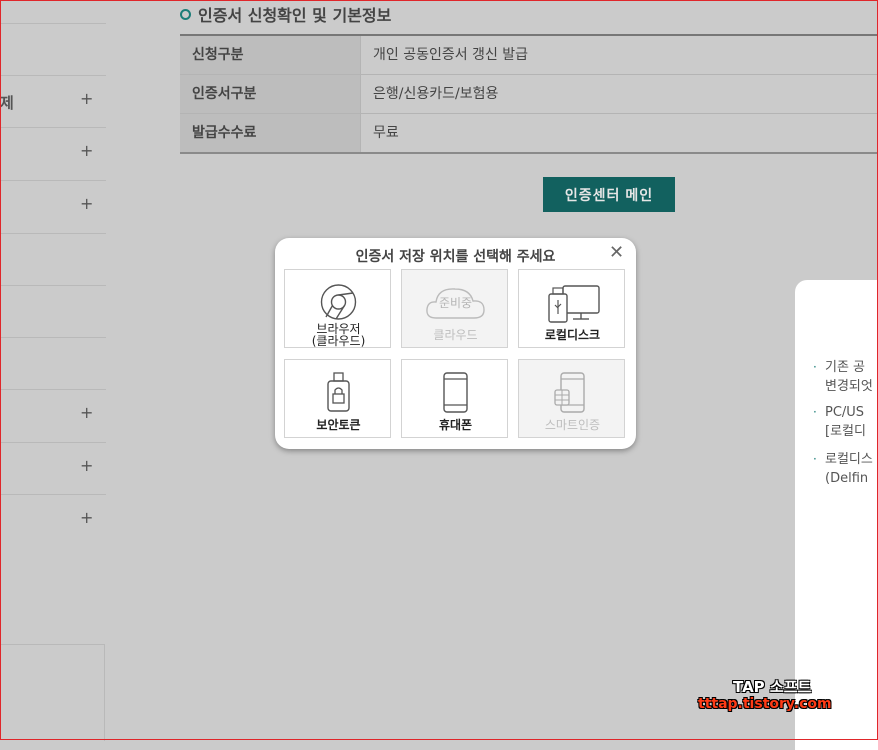  I want to click on coming-soon-badge: 준비중, so click(455, 303).